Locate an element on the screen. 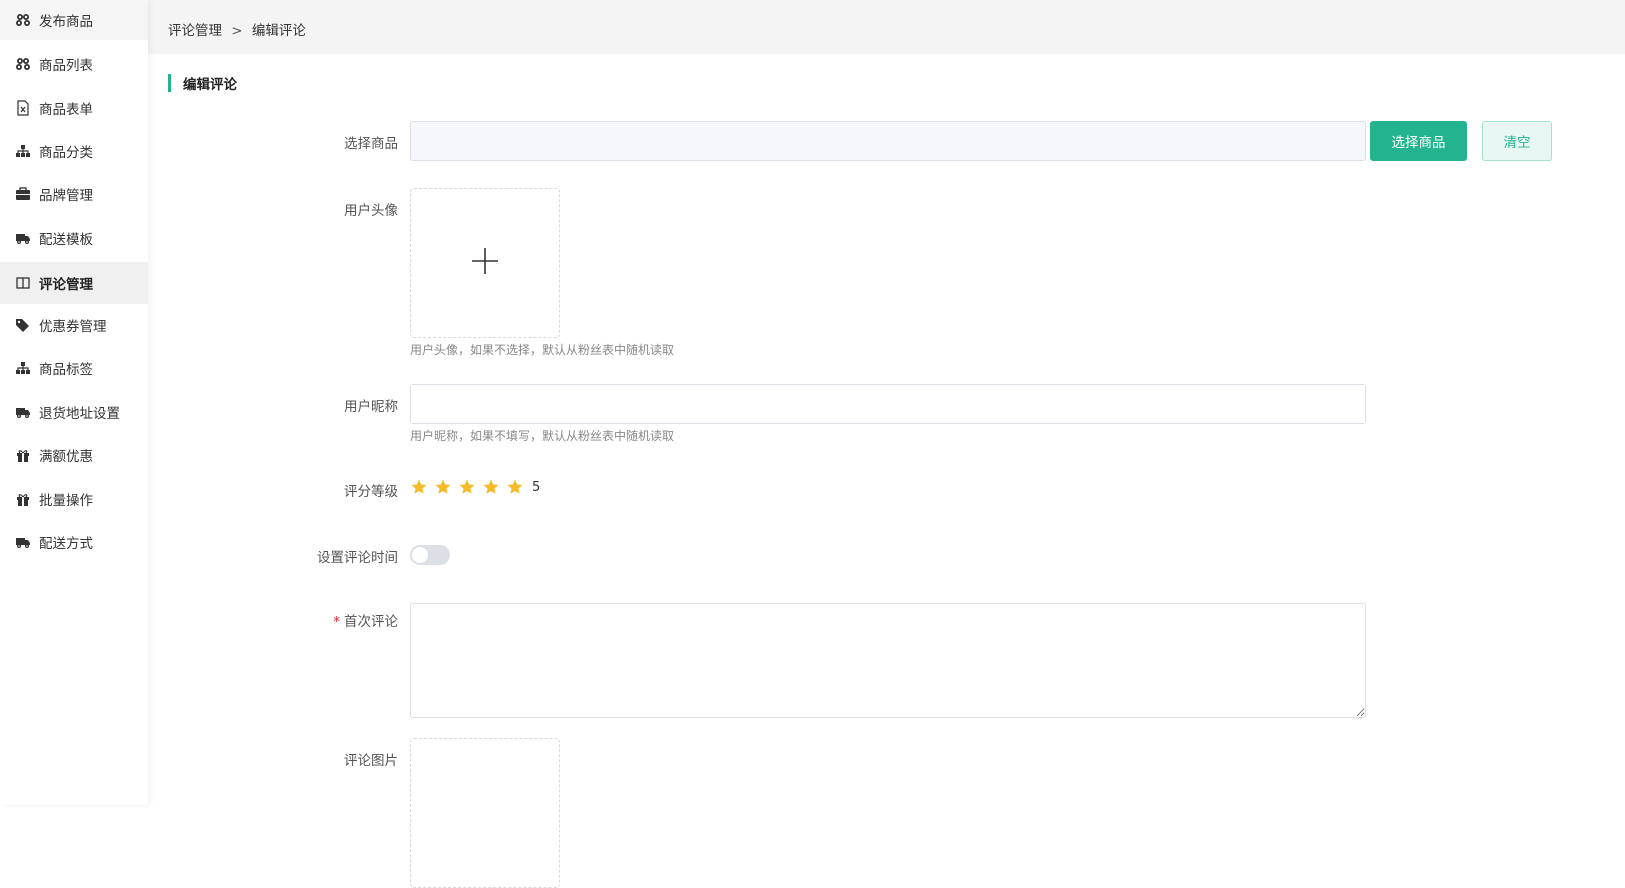  sidebar-item-shipping-template: 配送模板 is located at coordinates (74, 238).